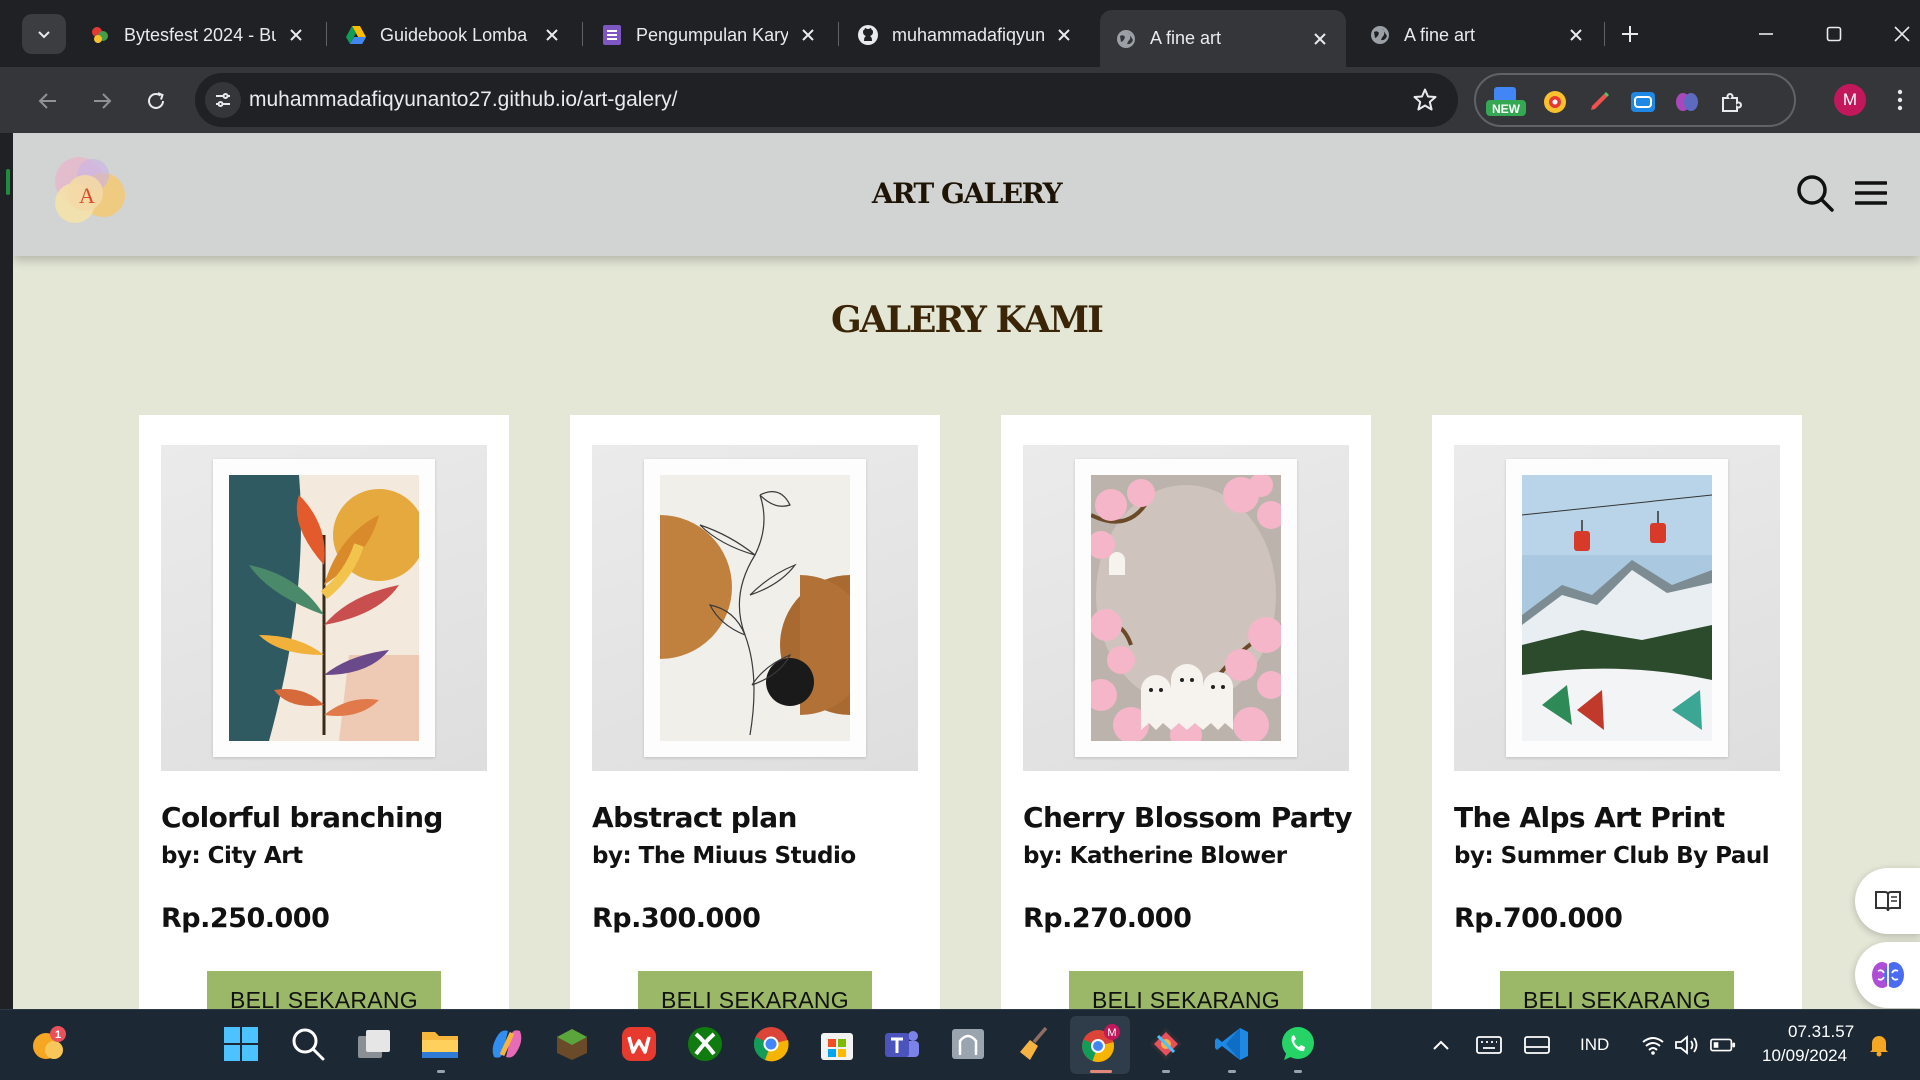 The image size is (1920, 1080). I want to click on abstract-plan-painting, so click(755, 608).